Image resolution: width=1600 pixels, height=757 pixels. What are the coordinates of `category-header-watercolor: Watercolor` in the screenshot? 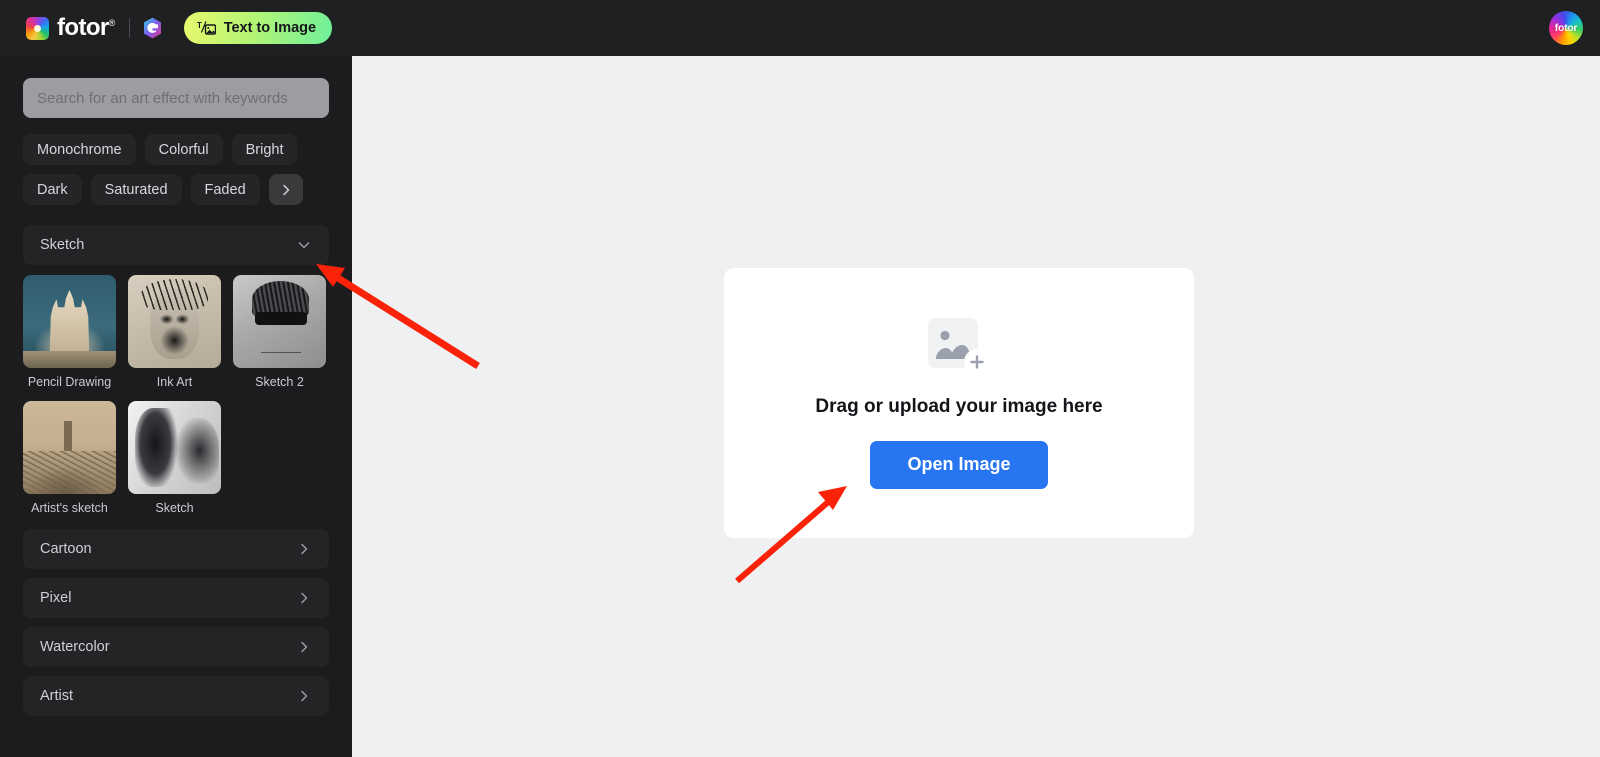 It's located at (176, 647).